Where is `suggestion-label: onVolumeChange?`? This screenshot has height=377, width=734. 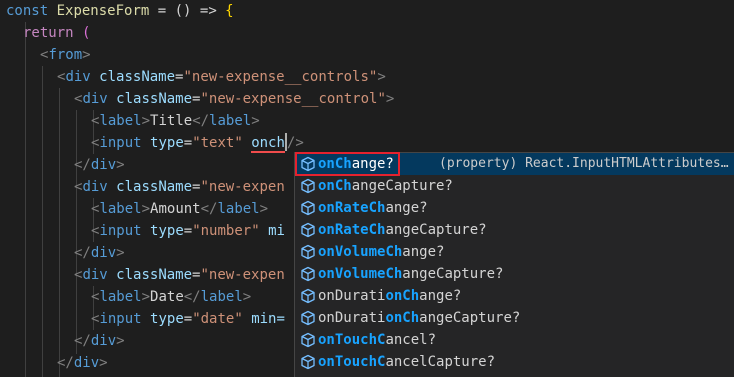 suggestion-label: onVolumeChange? is located at coordinates (381, 252).